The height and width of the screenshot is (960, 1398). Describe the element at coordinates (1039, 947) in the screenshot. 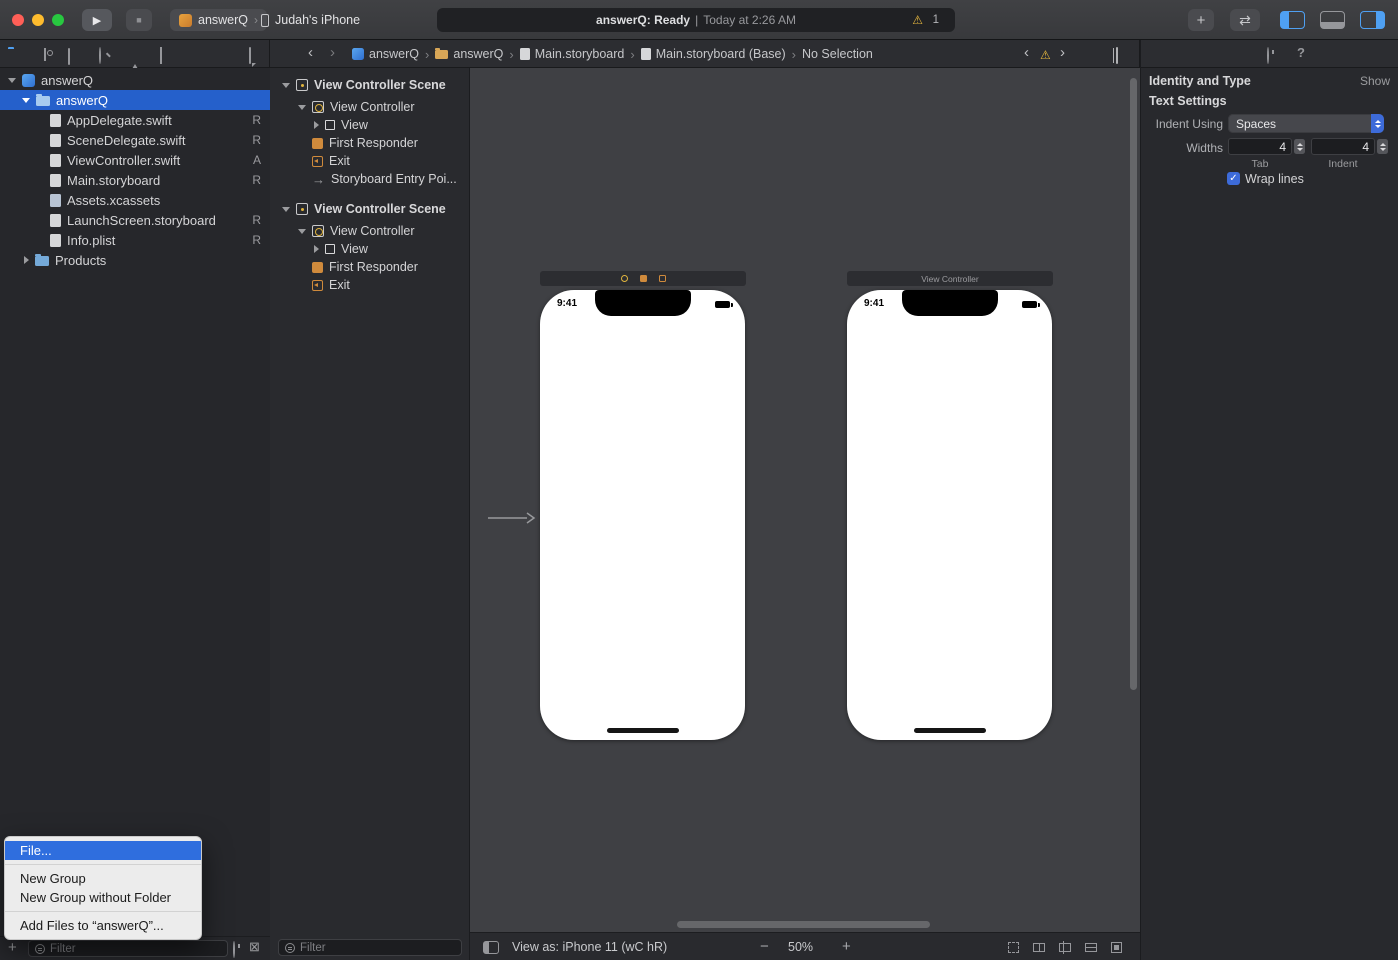

I see `embed-in-stack-icon` at that location.